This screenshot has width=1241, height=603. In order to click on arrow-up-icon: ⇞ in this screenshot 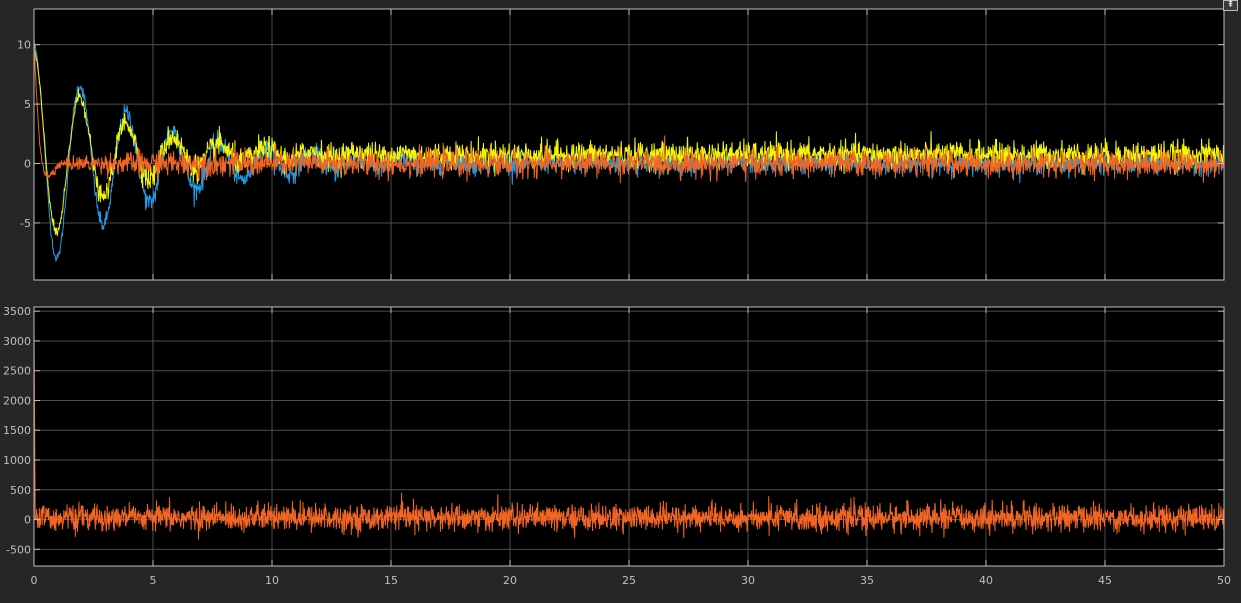, I will do `click(1230, 5)`.